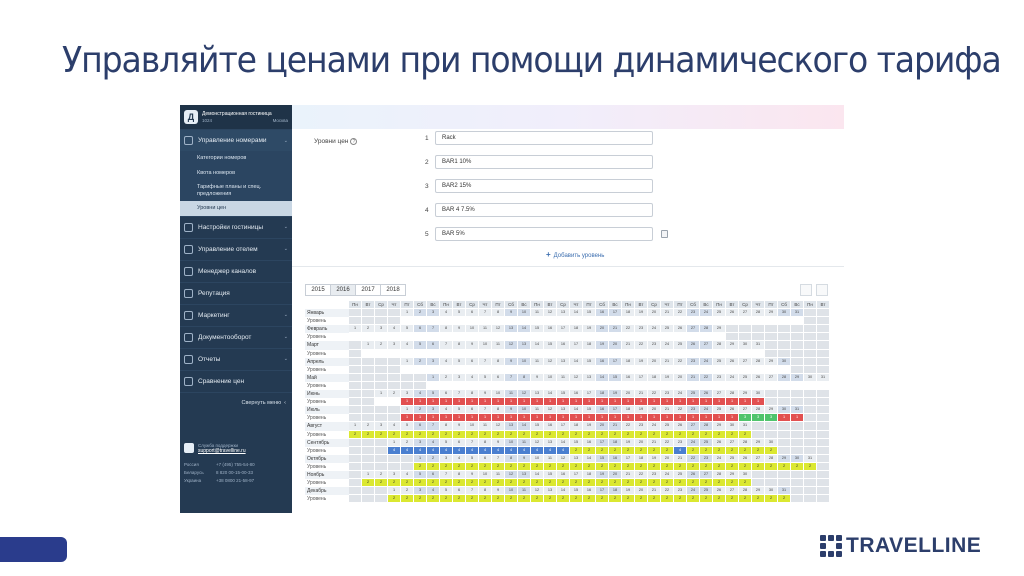 This screenshot has width=1024, height=576. Describe the element at coordinates (459, 329) in the screenshot. I see `day-cell: 9` at that location.